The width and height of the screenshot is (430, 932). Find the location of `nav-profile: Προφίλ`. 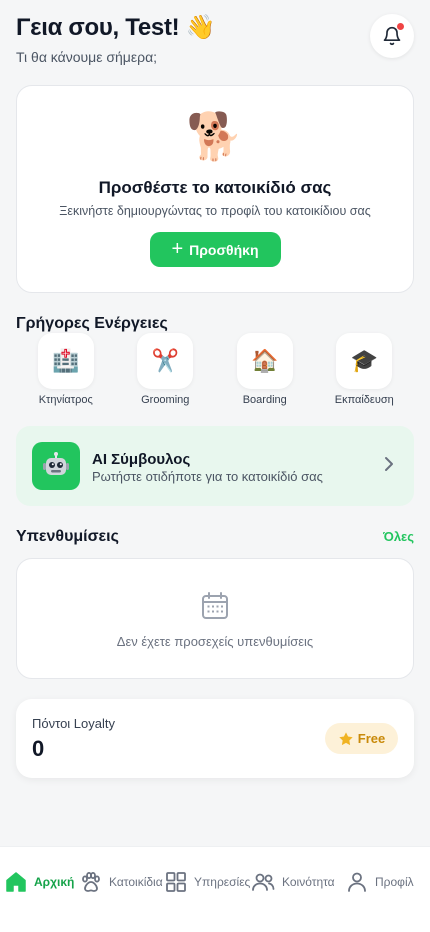

nav-profile: Προφίλ is located at coordinates (379, 882).